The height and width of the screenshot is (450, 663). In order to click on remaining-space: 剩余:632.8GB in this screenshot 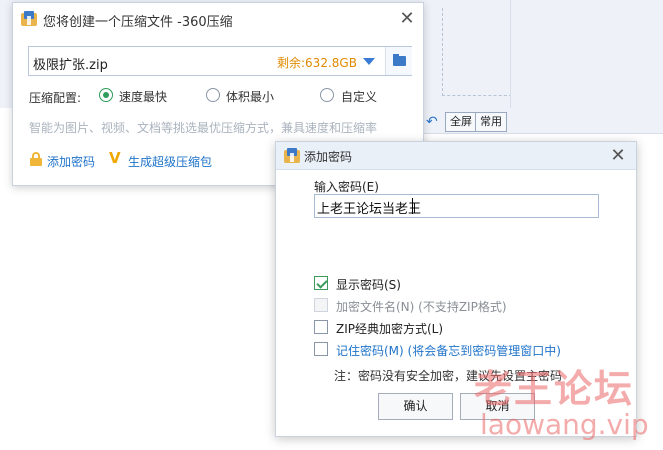, I will do `click(317, 63)`.